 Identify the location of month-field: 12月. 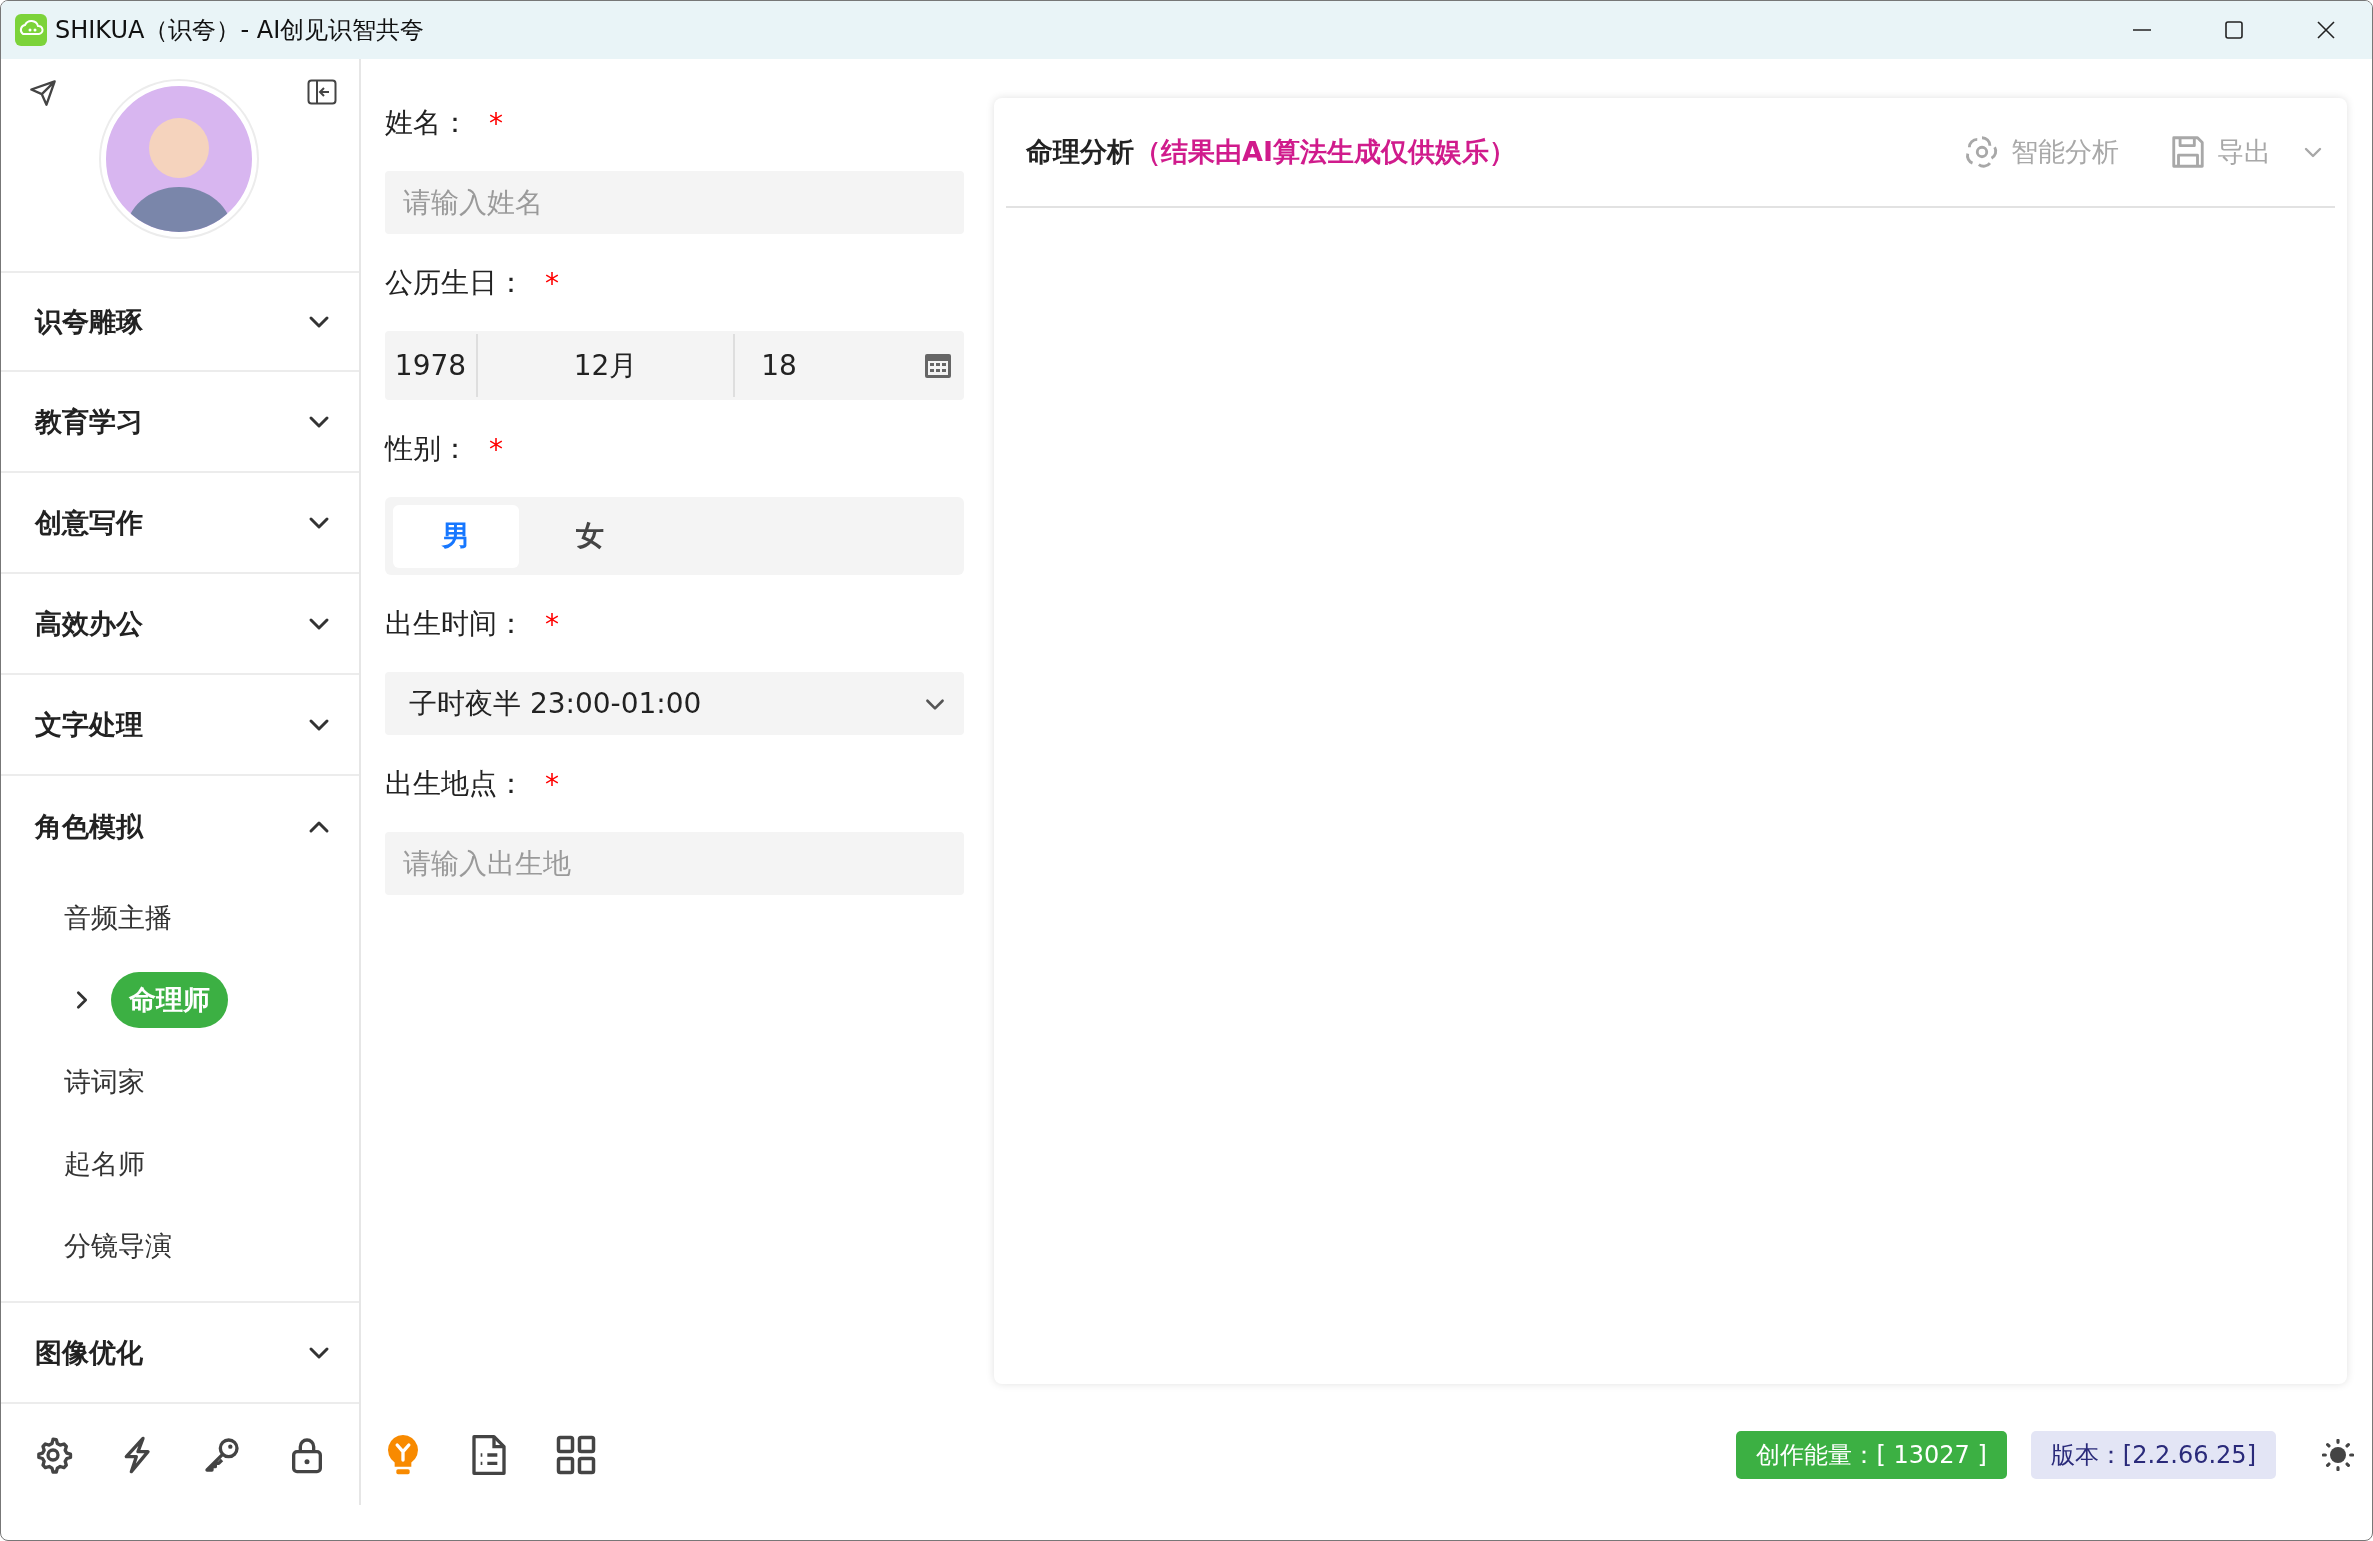
(606, 365).